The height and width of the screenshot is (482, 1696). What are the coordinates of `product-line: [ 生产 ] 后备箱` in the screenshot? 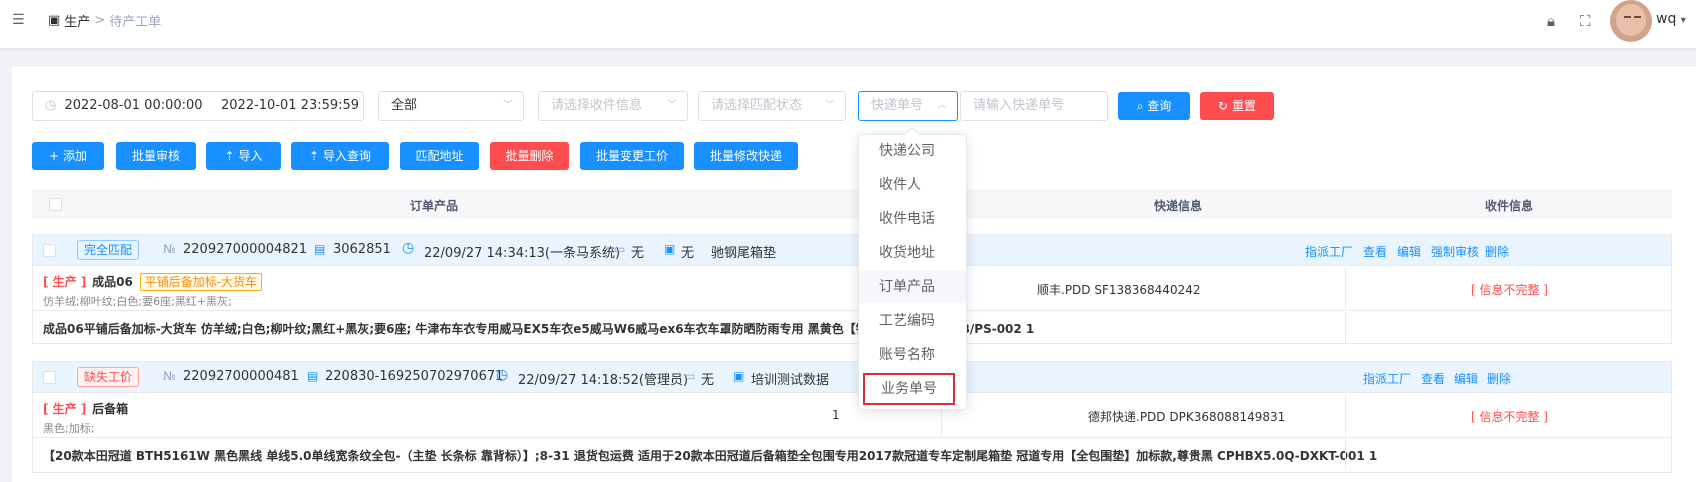 It's located at (85, 408).